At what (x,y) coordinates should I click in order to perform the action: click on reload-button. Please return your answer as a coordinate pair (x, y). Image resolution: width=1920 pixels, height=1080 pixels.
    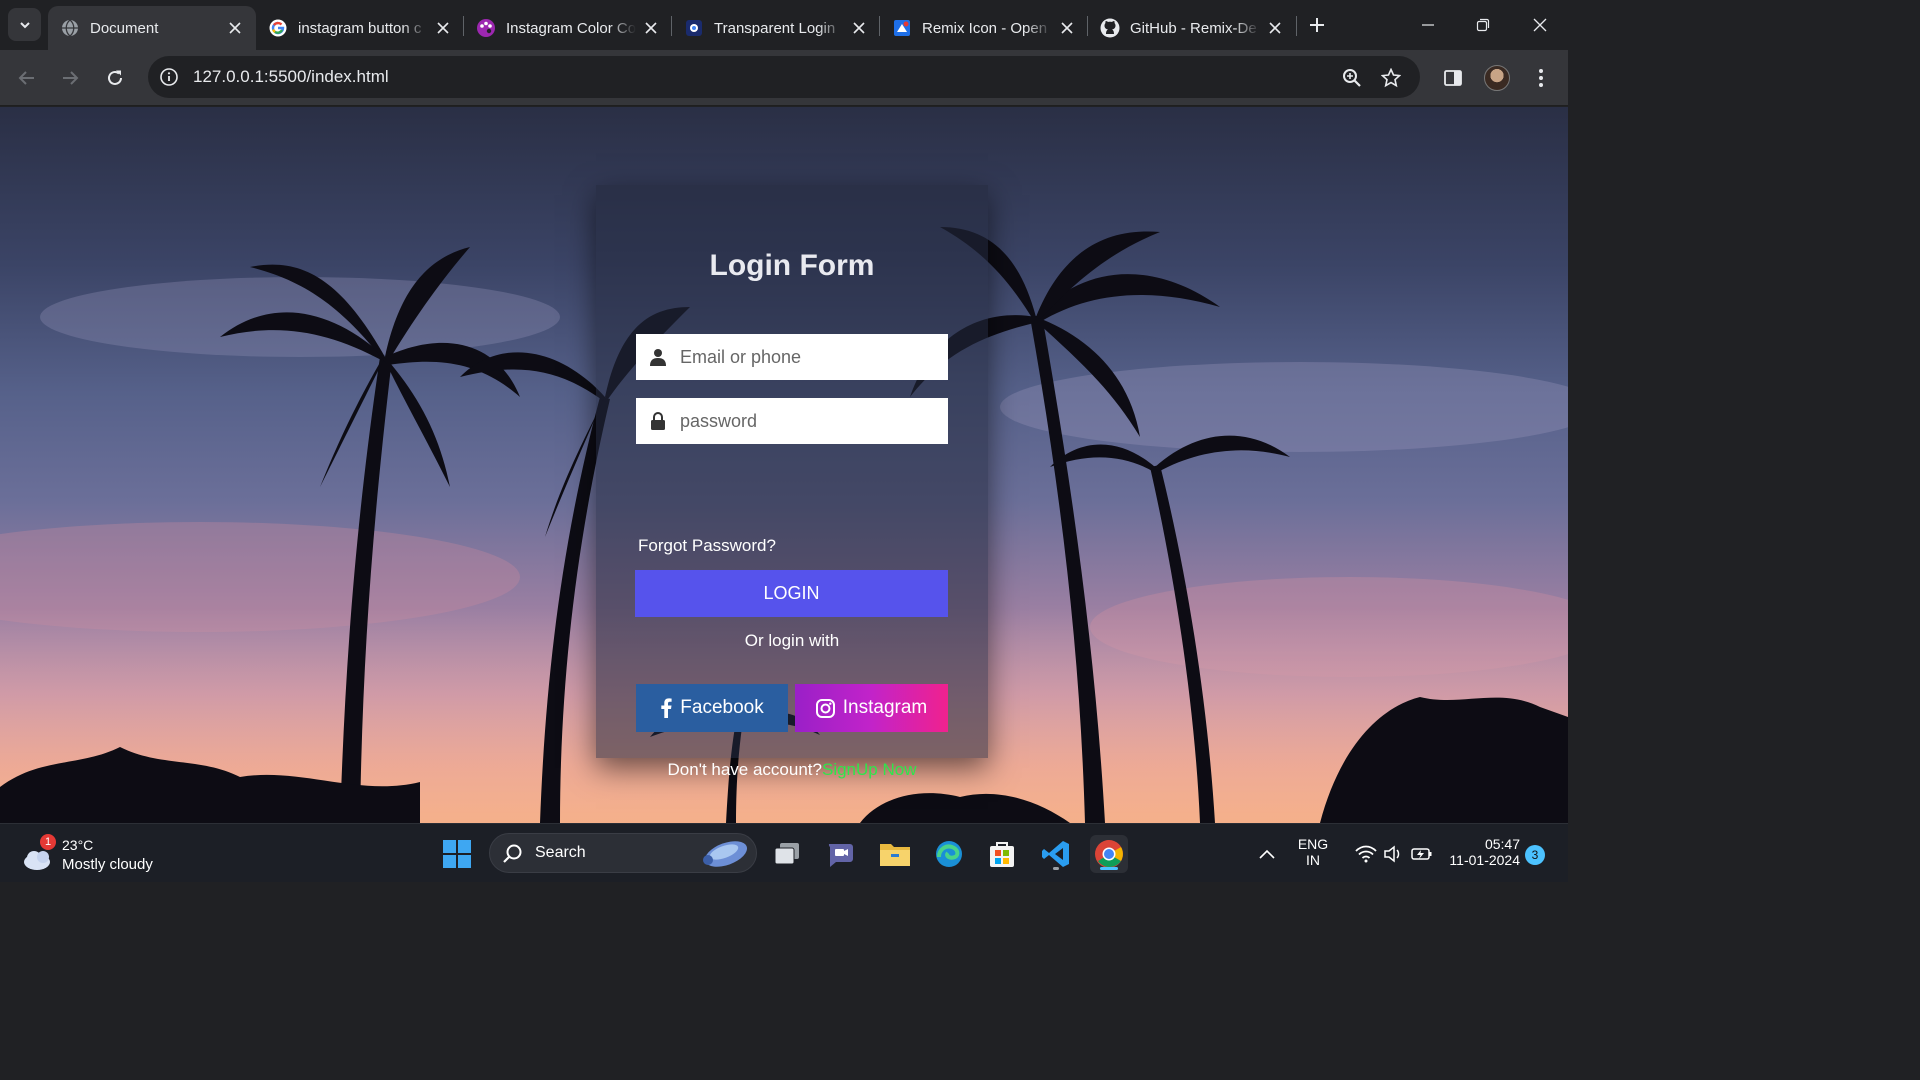
    Looking at the image, I should click on (115, 78).